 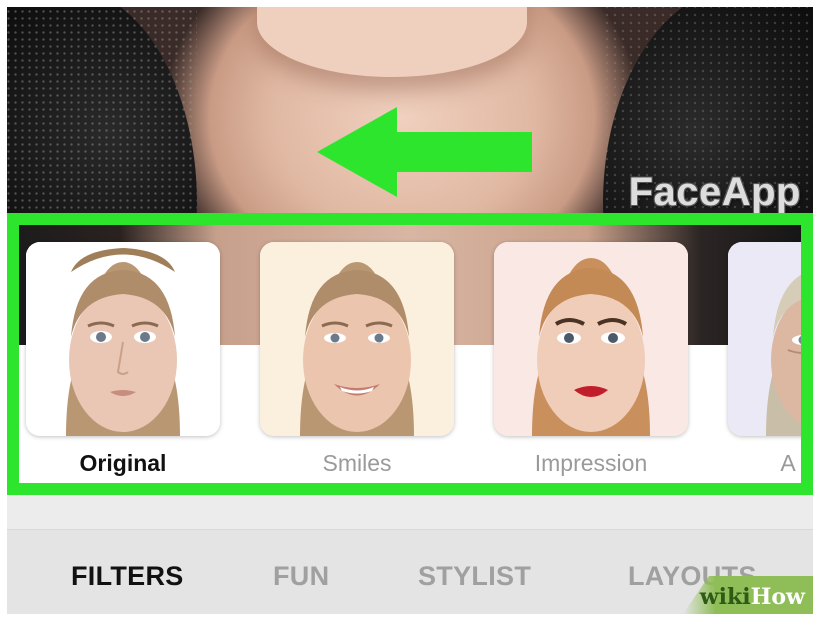 I want to click on face-thumbnail-impression, so click(x=591, y=339).